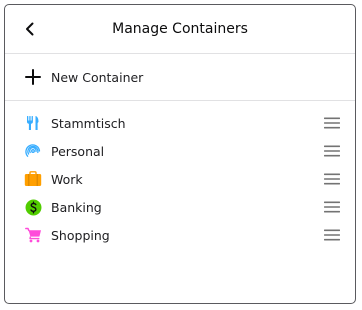 This screenshot has height=310, width=362. I want to click on briefcase-icon, so click(33, 179).